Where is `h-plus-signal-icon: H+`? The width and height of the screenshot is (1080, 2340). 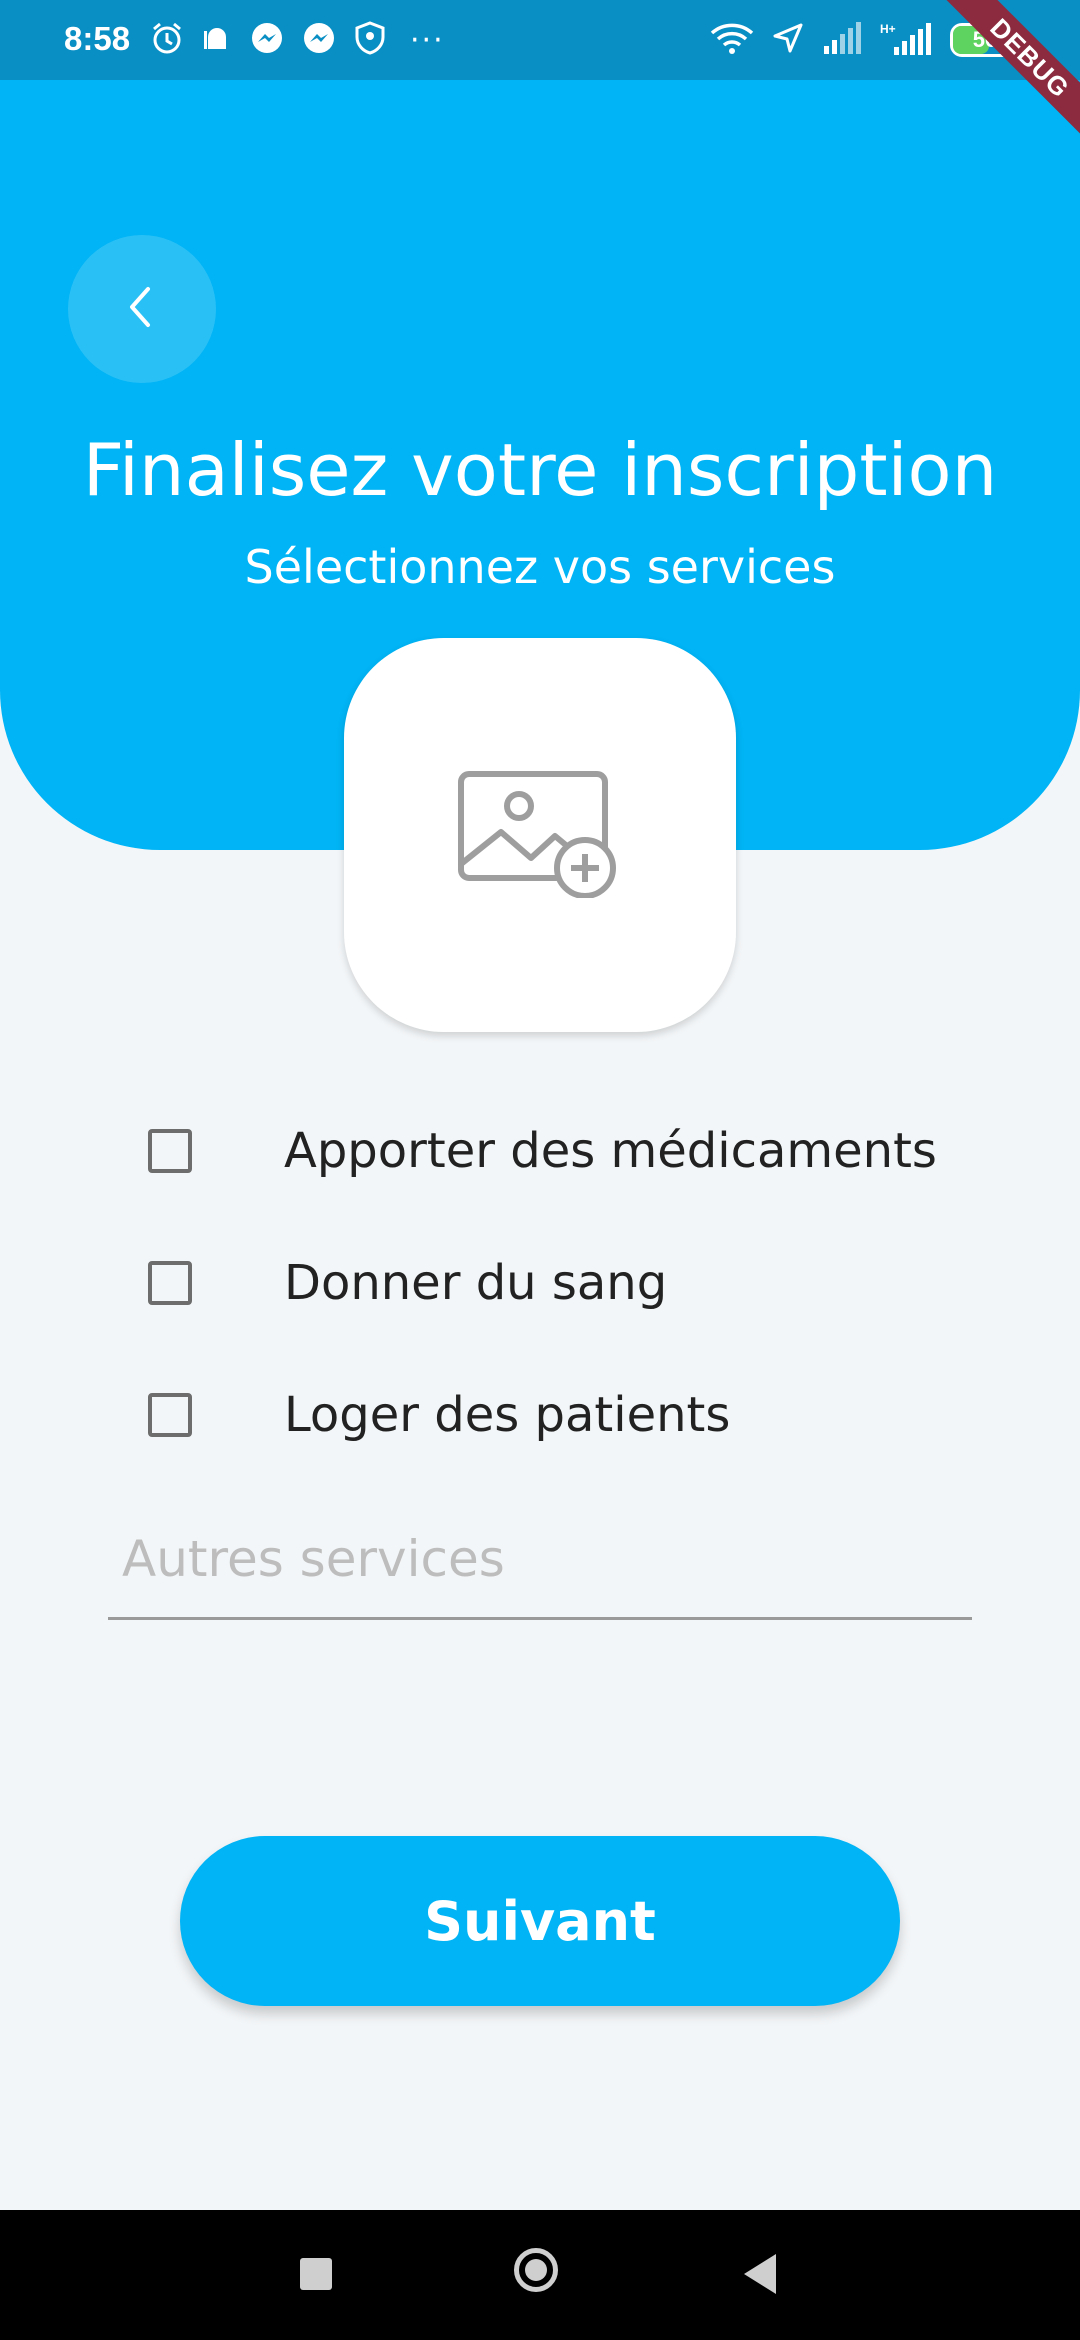 h-plus-signal-icon: H+ is located at coordinates (906, 40).